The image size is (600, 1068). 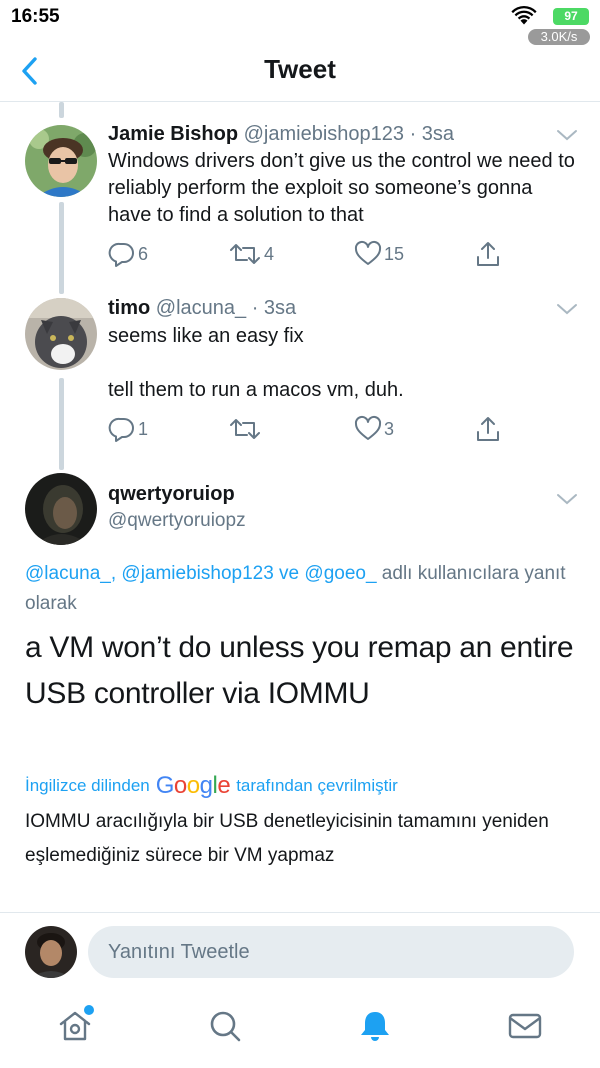 I want to click on reply-count: 1, so click(x=143, y=428).